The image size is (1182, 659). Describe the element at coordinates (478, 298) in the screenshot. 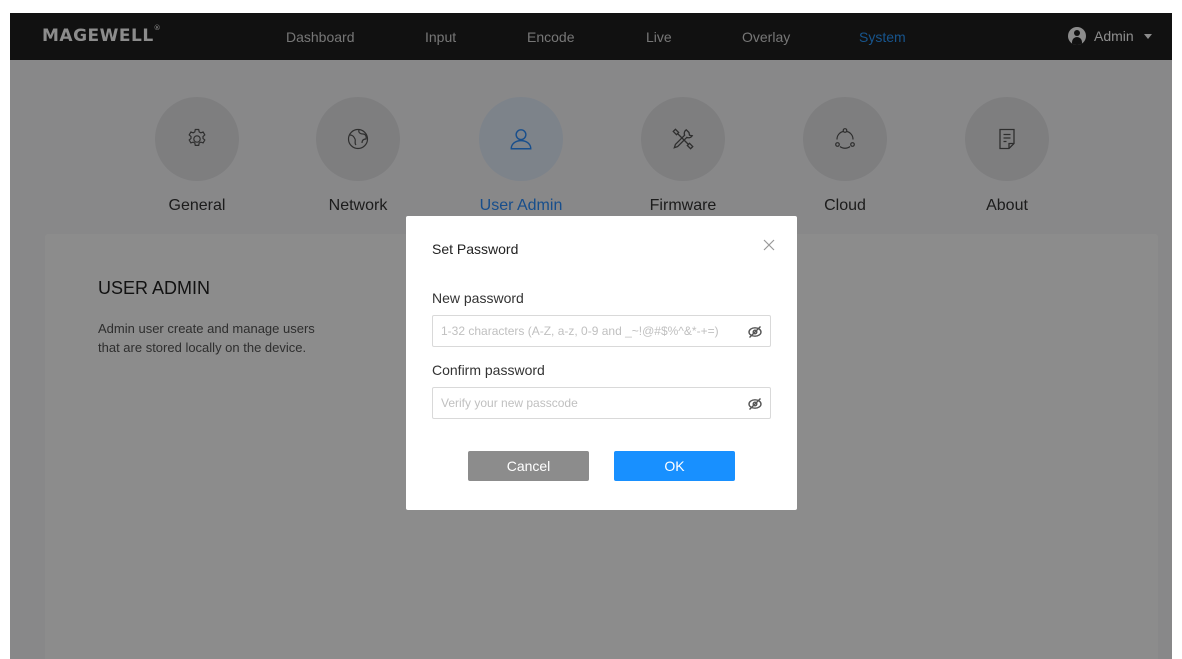

I see `new-password-label: New password` at that location.